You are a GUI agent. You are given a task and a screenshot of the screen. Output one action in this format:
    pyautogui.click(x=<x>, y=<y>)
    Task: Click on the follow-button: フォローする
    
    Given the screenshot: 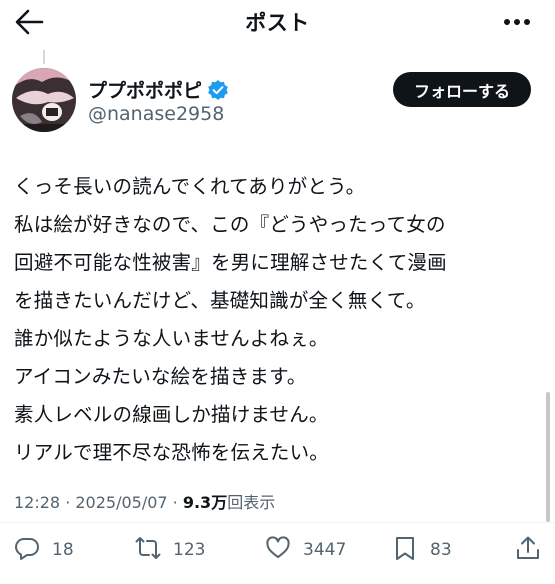 What is the action you would take?
    pyautogui.click(x=462, y=89)
    